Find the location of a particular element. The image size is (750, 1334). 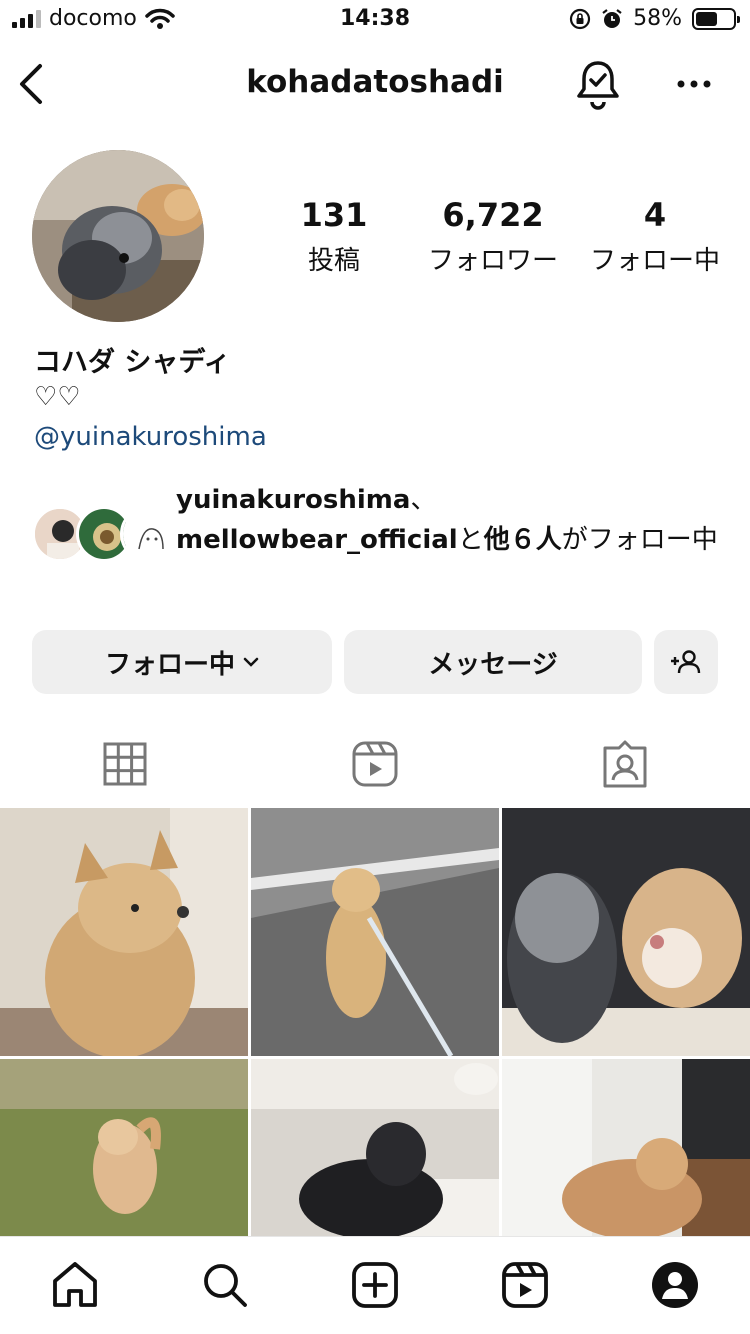

stat-following-label: フォロー中 is located at coordinates (654, 261).